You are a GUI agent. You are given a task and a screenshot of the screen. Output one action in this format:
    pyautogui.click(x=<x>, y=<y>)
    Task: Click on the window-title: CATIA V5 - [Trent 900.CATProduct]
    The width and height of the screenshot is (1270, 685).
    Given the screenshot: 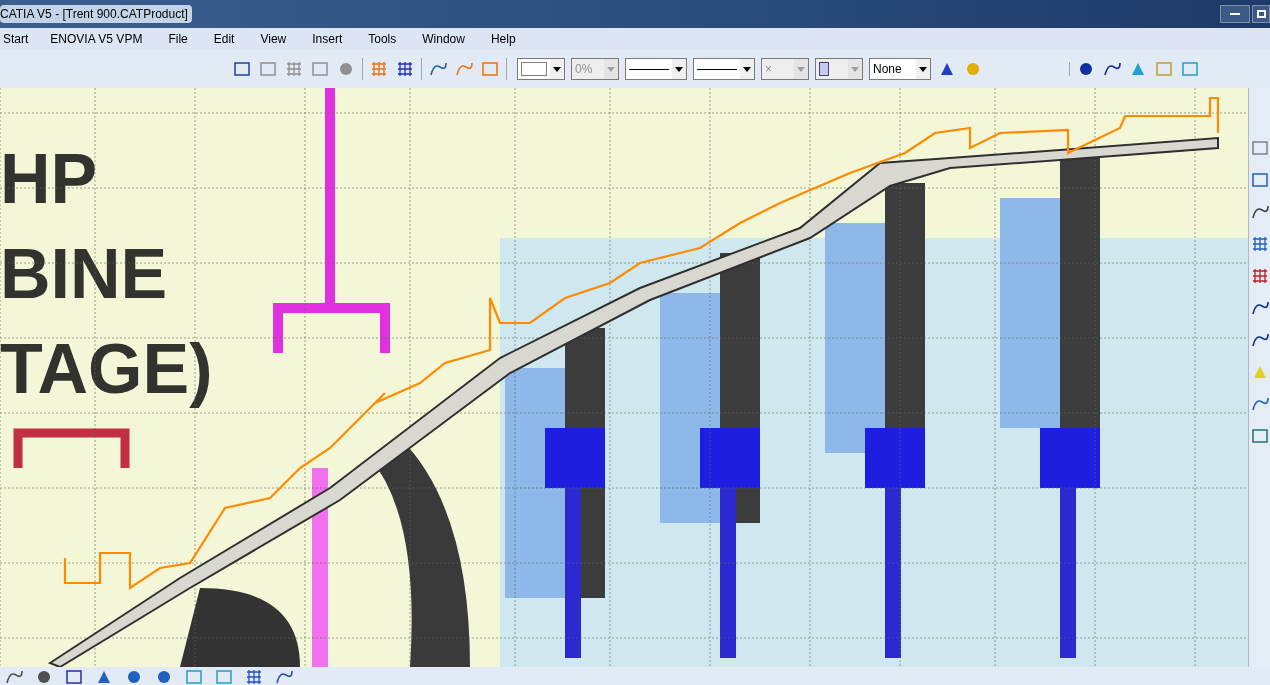 What is the action you would take?
    pyautogui.click(x=96, y=14)
    